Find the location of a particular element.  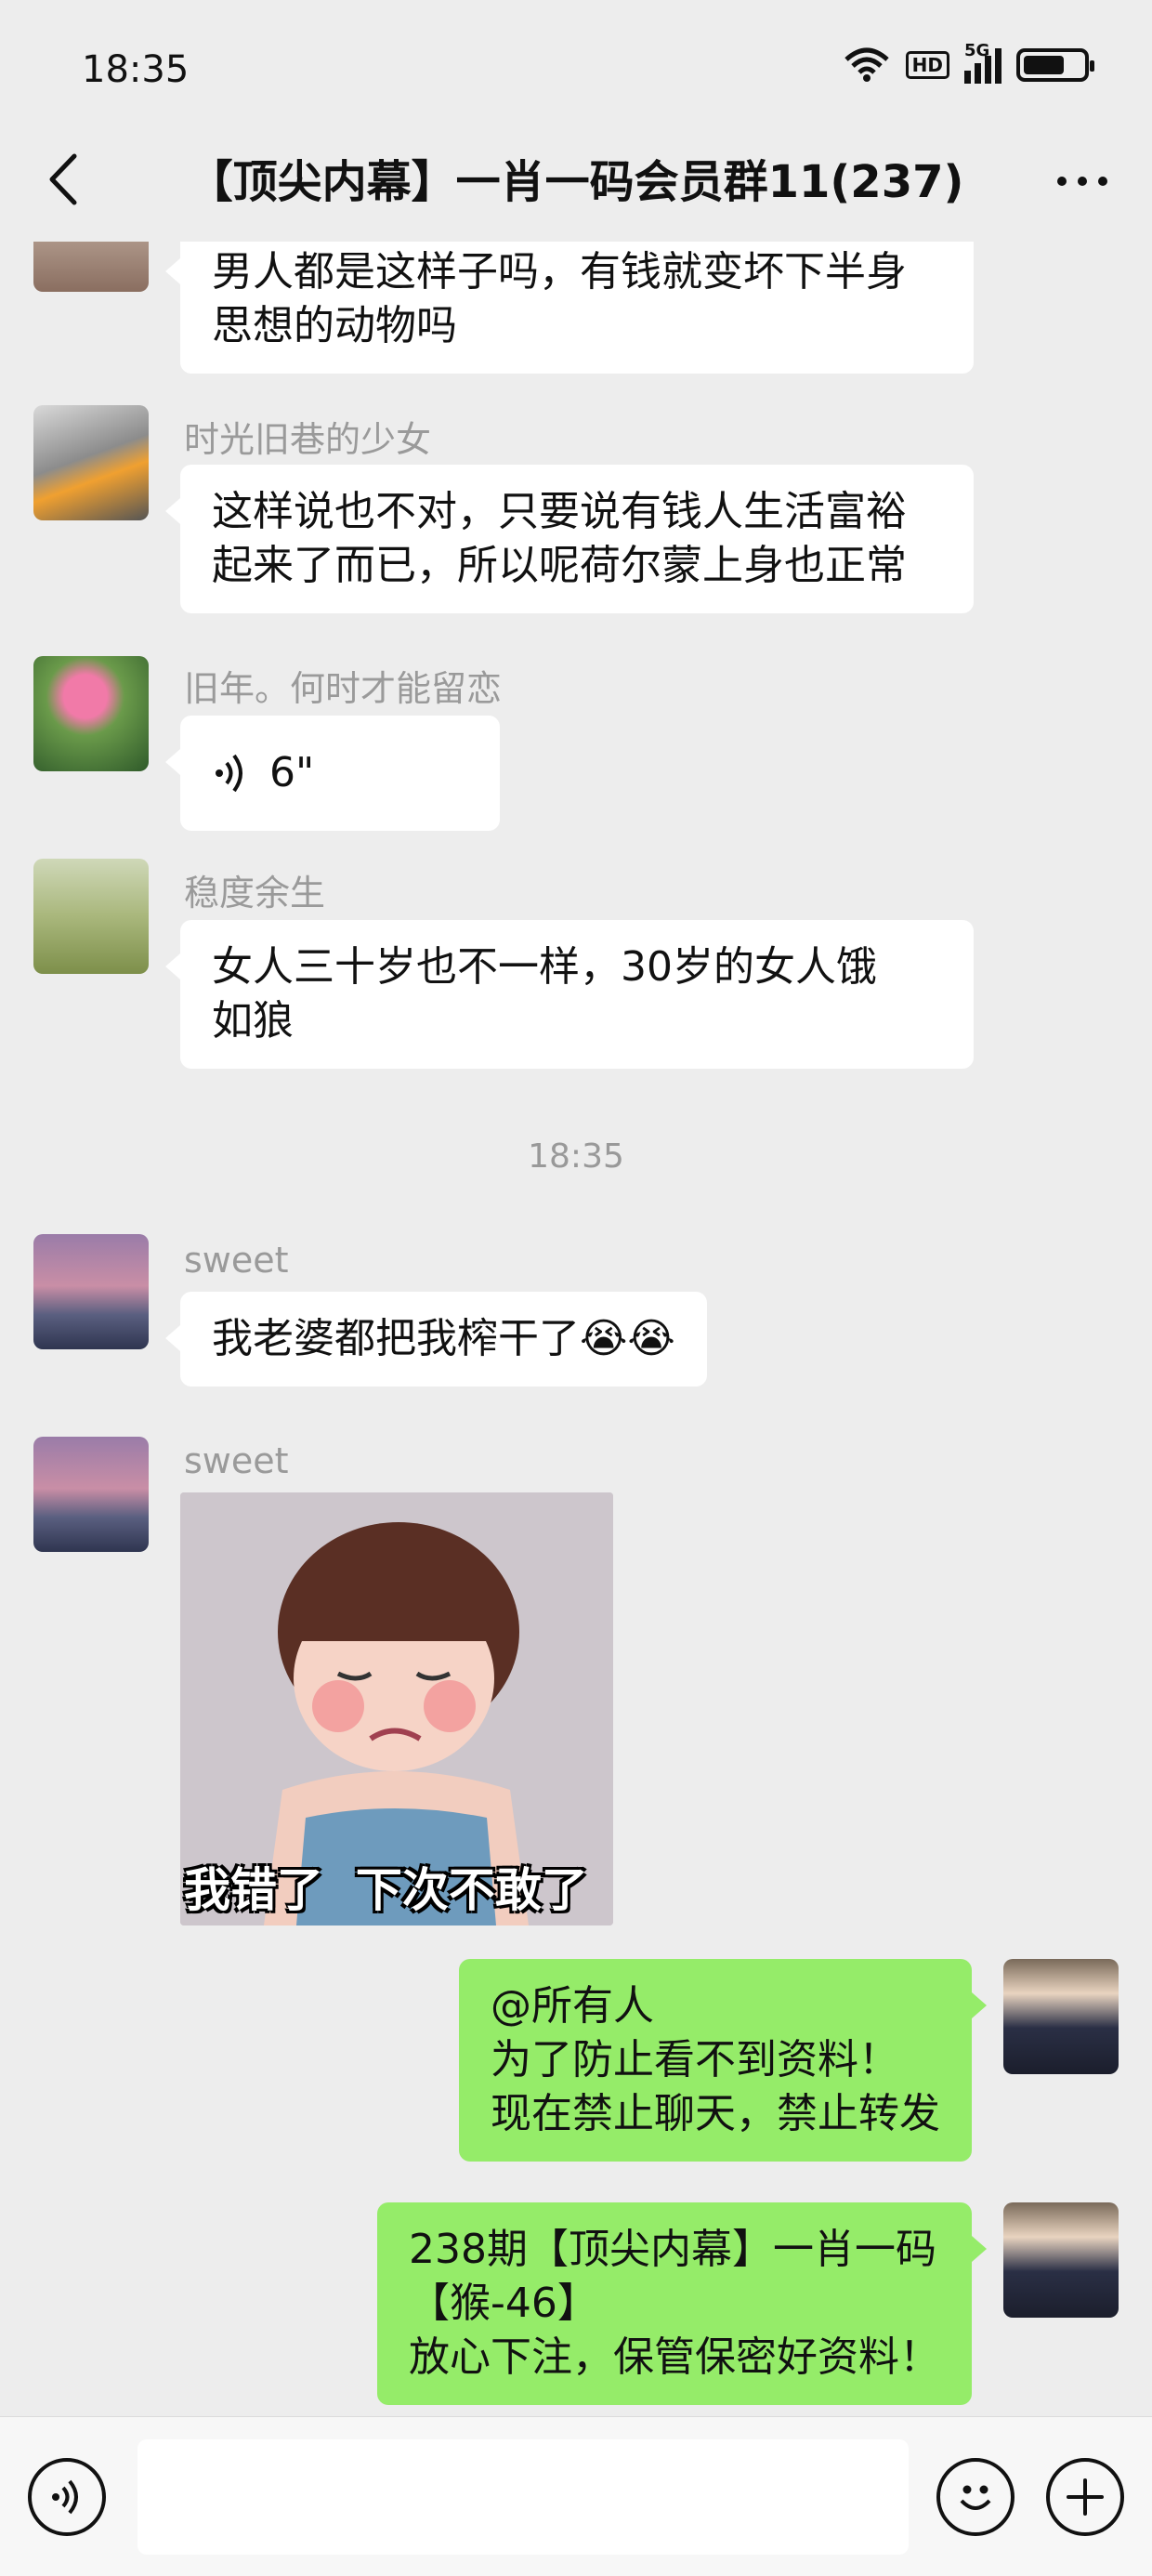

emoji-button is located at coordinates (975, 2497).